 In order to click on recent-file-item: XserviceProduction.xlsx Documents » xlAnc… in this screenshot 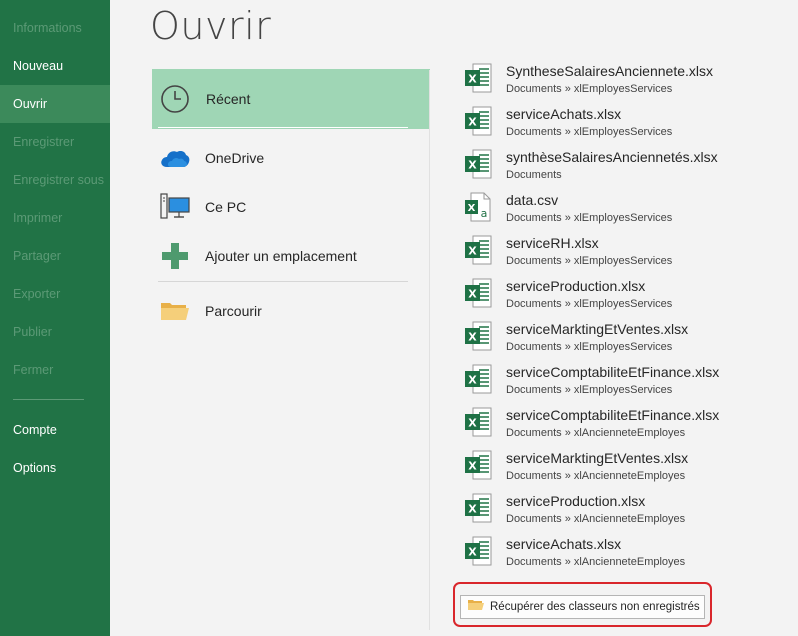, I will do `click(629, 511)`.